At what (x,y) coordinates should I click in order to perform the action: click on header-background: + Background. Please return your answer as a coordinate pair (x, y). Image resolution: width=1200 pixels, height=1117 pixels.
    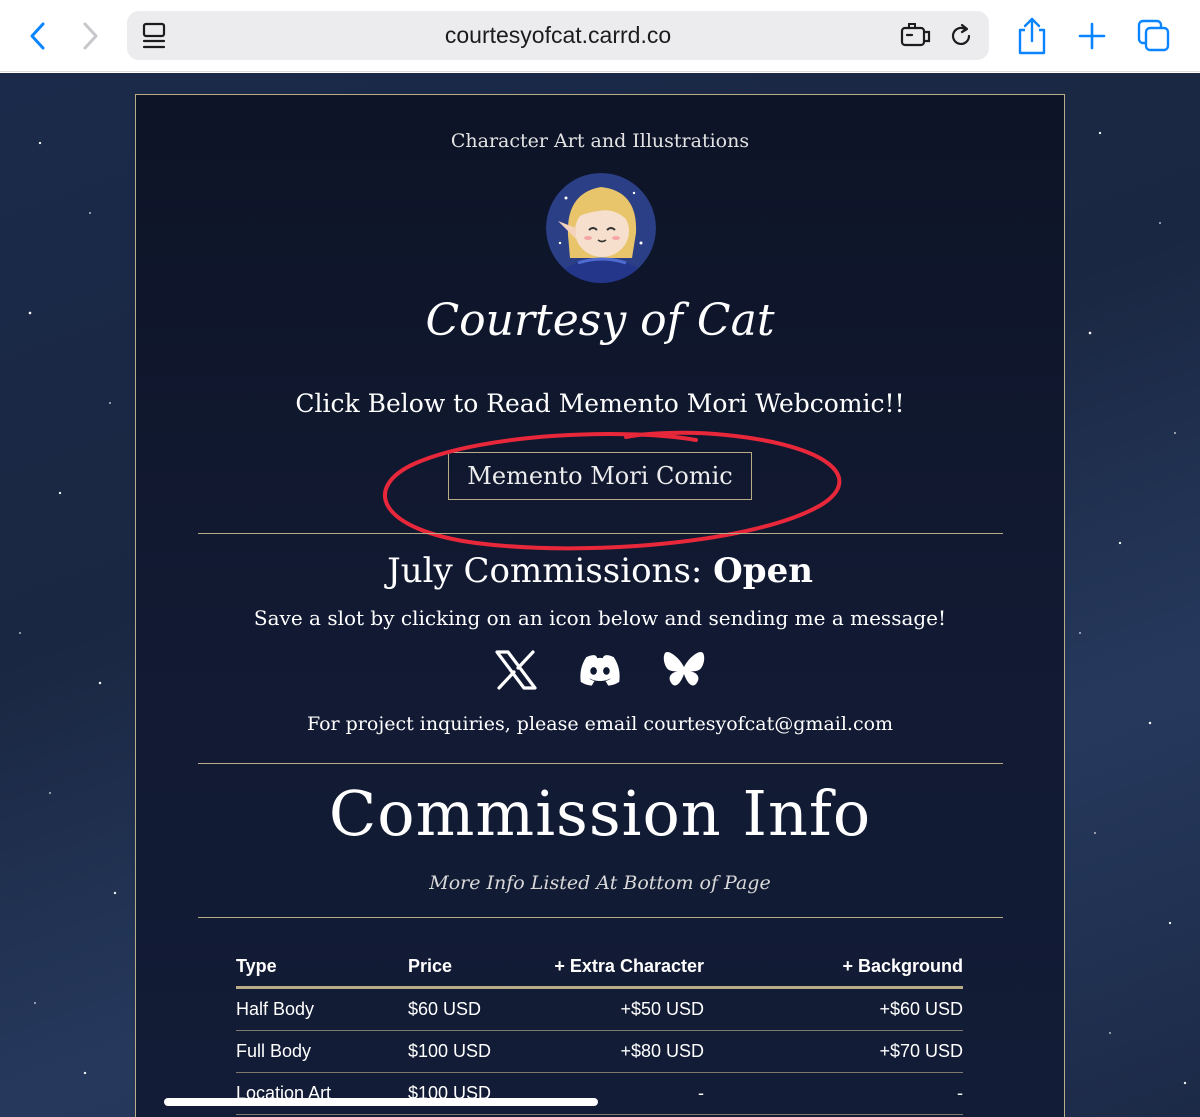
    Looking at the image, I should click on (902, 966).